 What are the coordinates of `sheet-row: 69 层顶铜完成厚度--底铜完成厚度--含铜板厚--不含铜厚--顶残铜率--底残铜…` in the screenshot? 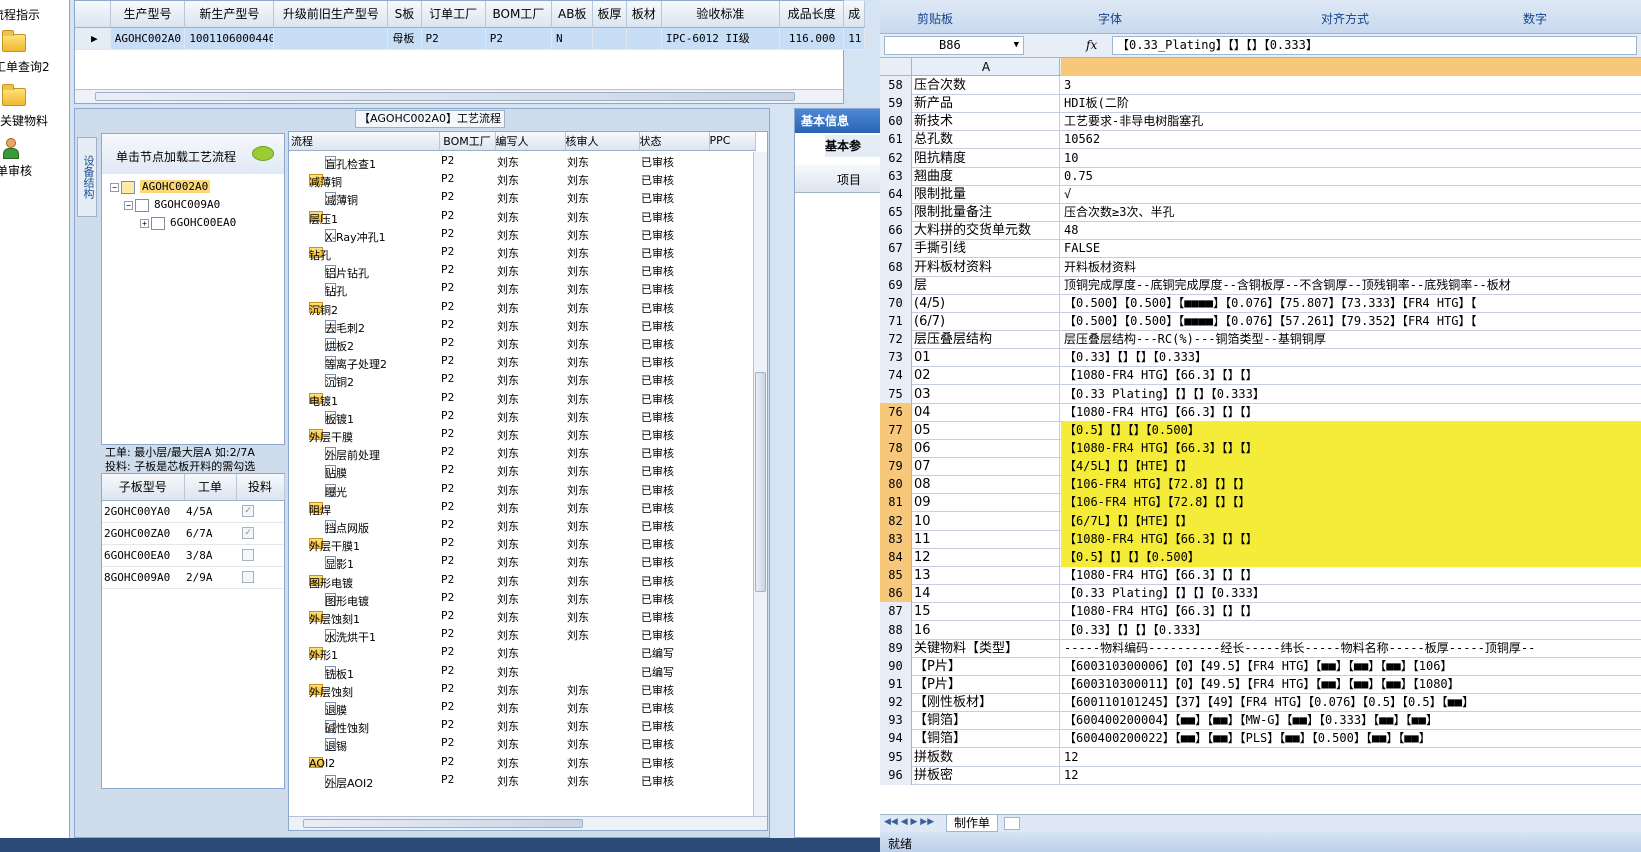 It's located at (1260, 285).